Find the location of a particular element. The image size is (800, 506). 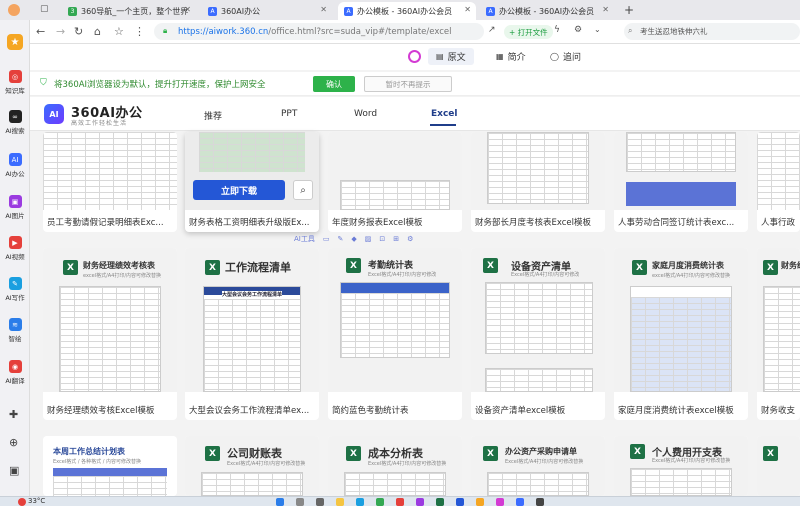

profile-avatar is located at coordinates (14, 10).